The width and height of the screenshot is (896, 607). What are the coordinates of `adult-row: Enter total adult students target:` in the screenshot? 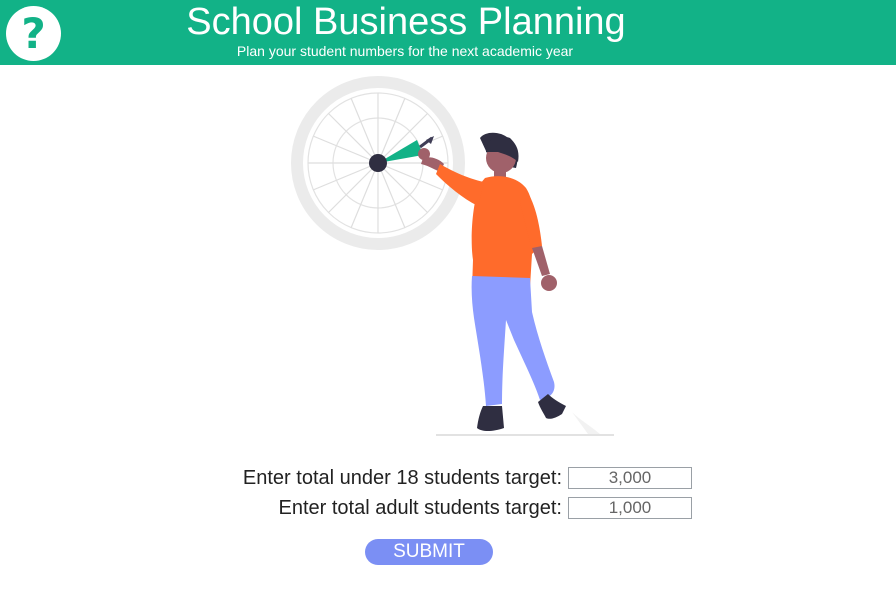 It's located at (448, 508).